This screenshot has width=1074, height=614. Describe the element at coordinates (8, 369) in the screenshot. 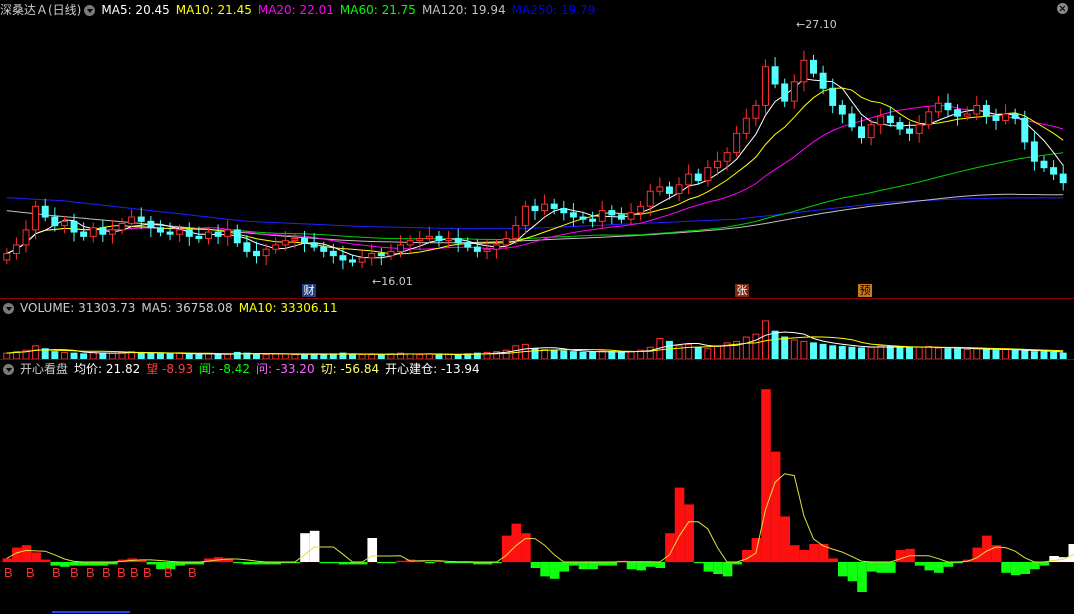

I see `indicator-panel-menu-icon` at that location.